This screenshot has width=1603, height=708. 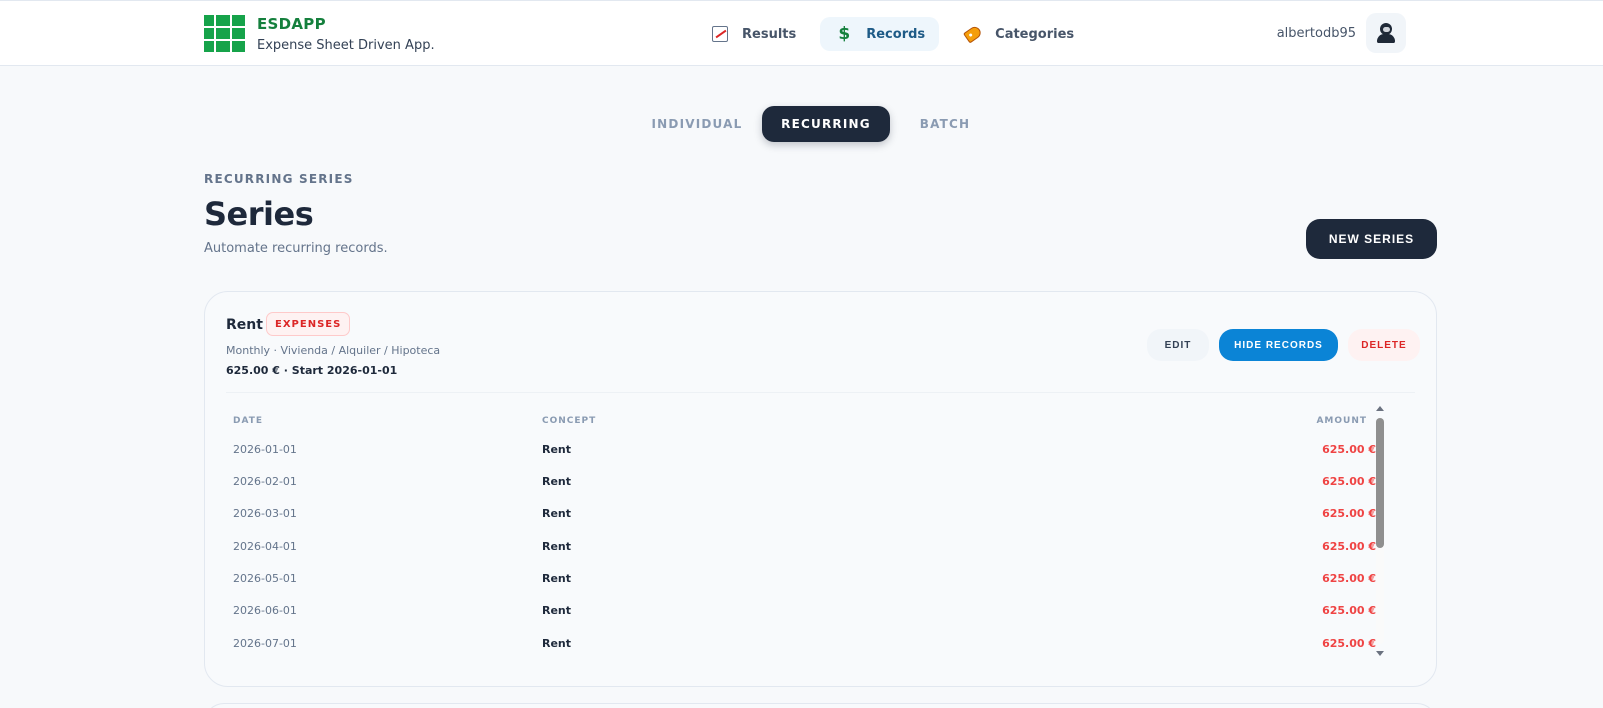 I want to click on dollar-icon: $, so click(x=844, y=34).